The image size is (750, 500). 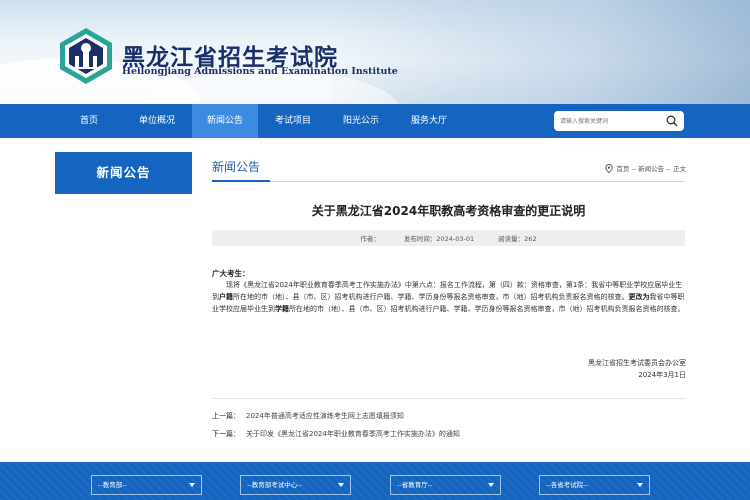 I want to click on breadcrumb: 首页 -- 新闻公告 -- 正文, so click(x=645, y=168).